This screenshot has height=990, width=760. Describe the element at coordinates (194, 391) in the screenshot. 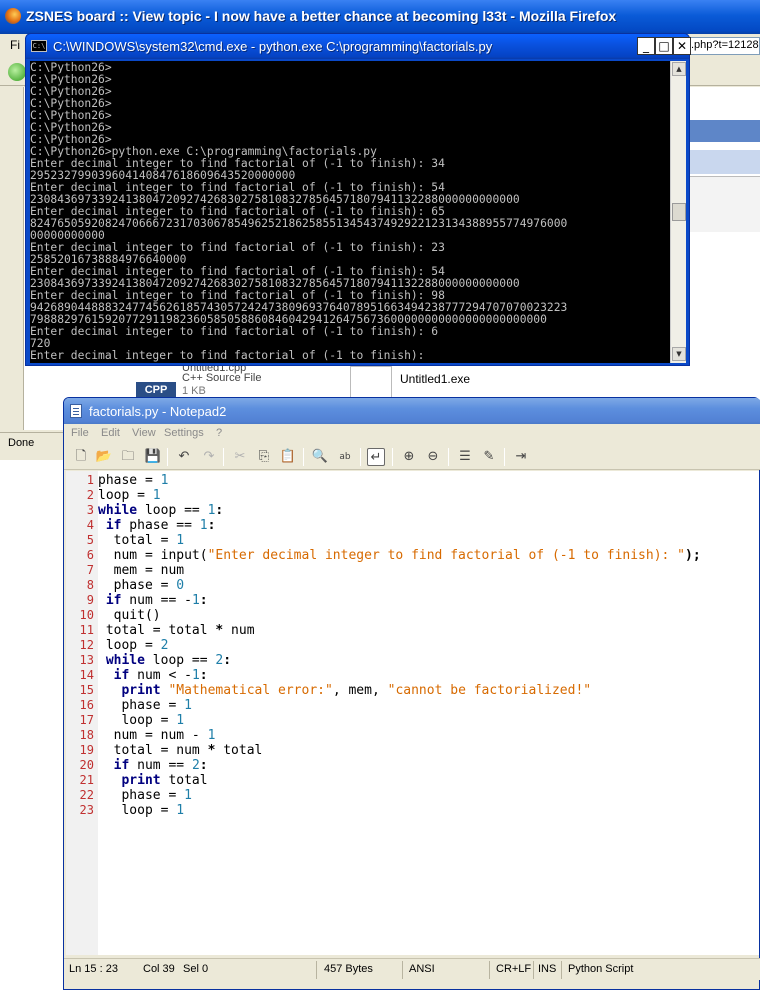

I see `cpp-file-size: 1 KB` at that location.